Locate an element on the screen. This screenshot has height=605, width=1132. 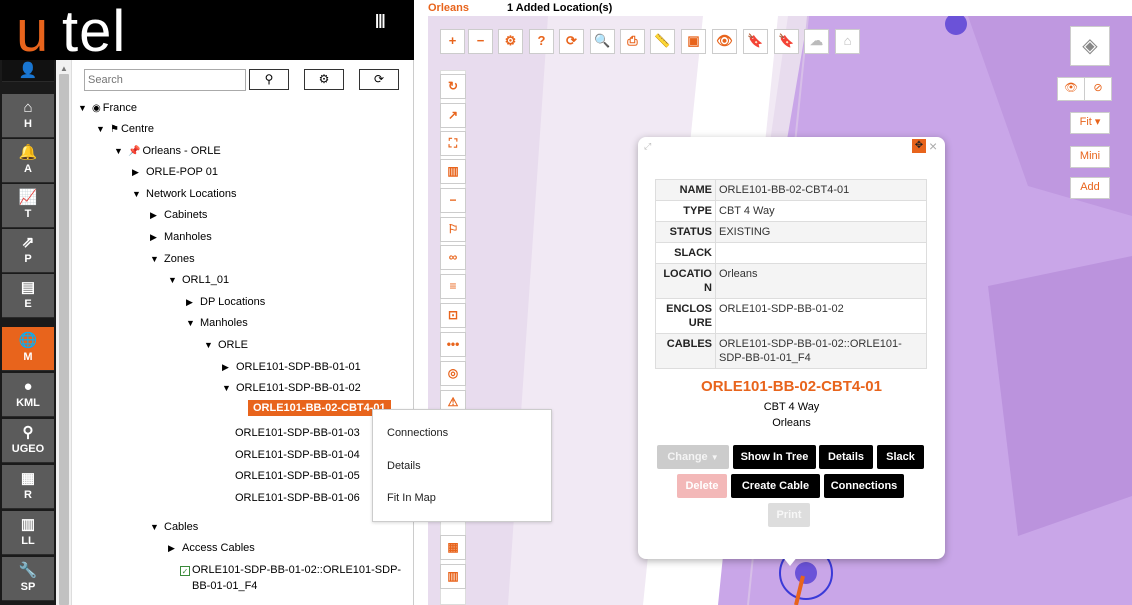
scroll-up-icon: ▲ is located at coordinates (64, 68).